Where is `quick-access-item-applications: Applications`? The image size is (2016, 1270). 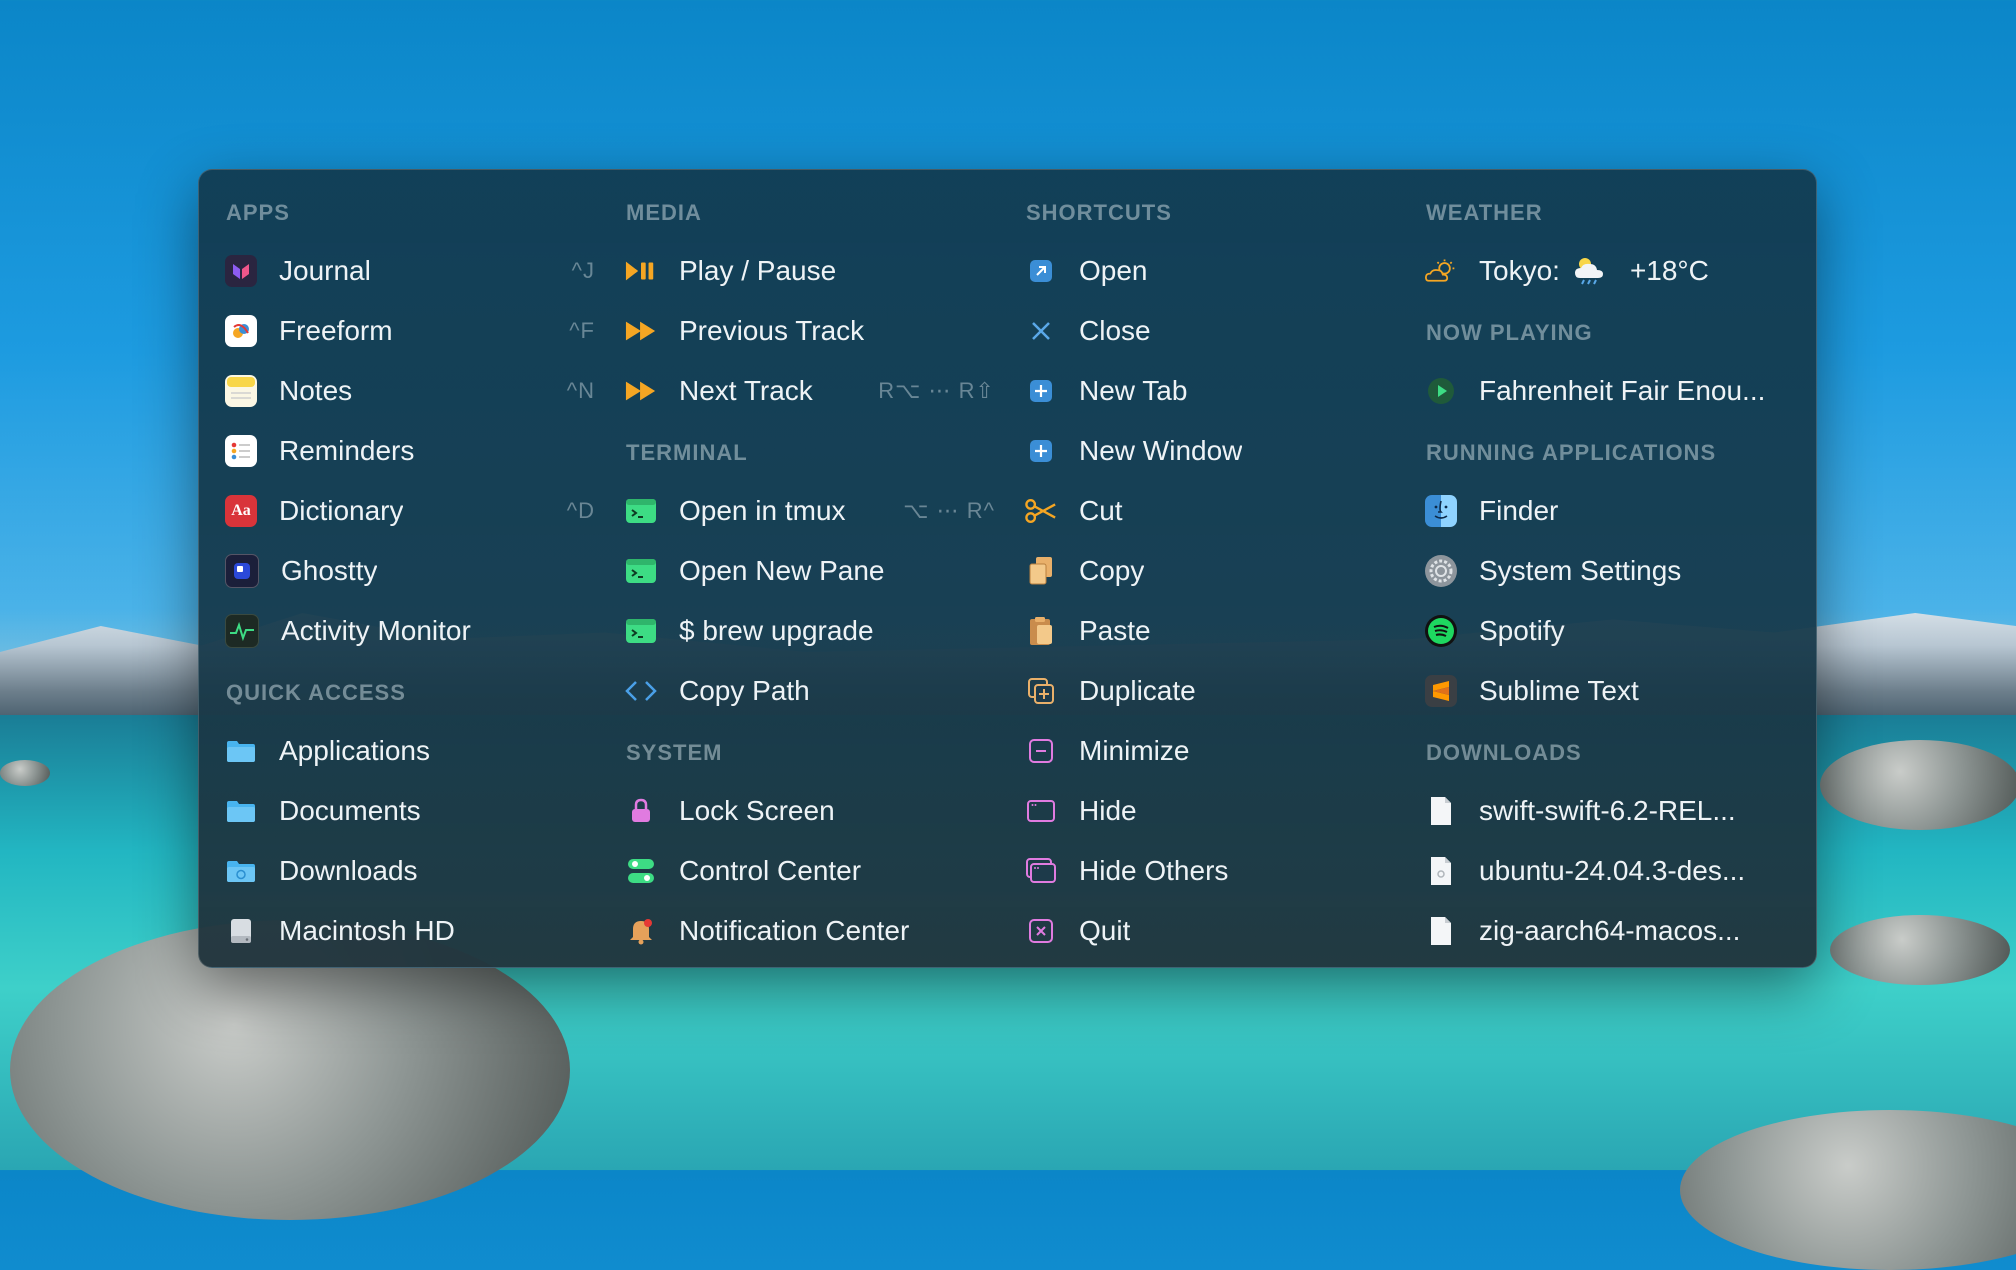 quick-access-item-applications: Applications is located at coordinates (399, 751).